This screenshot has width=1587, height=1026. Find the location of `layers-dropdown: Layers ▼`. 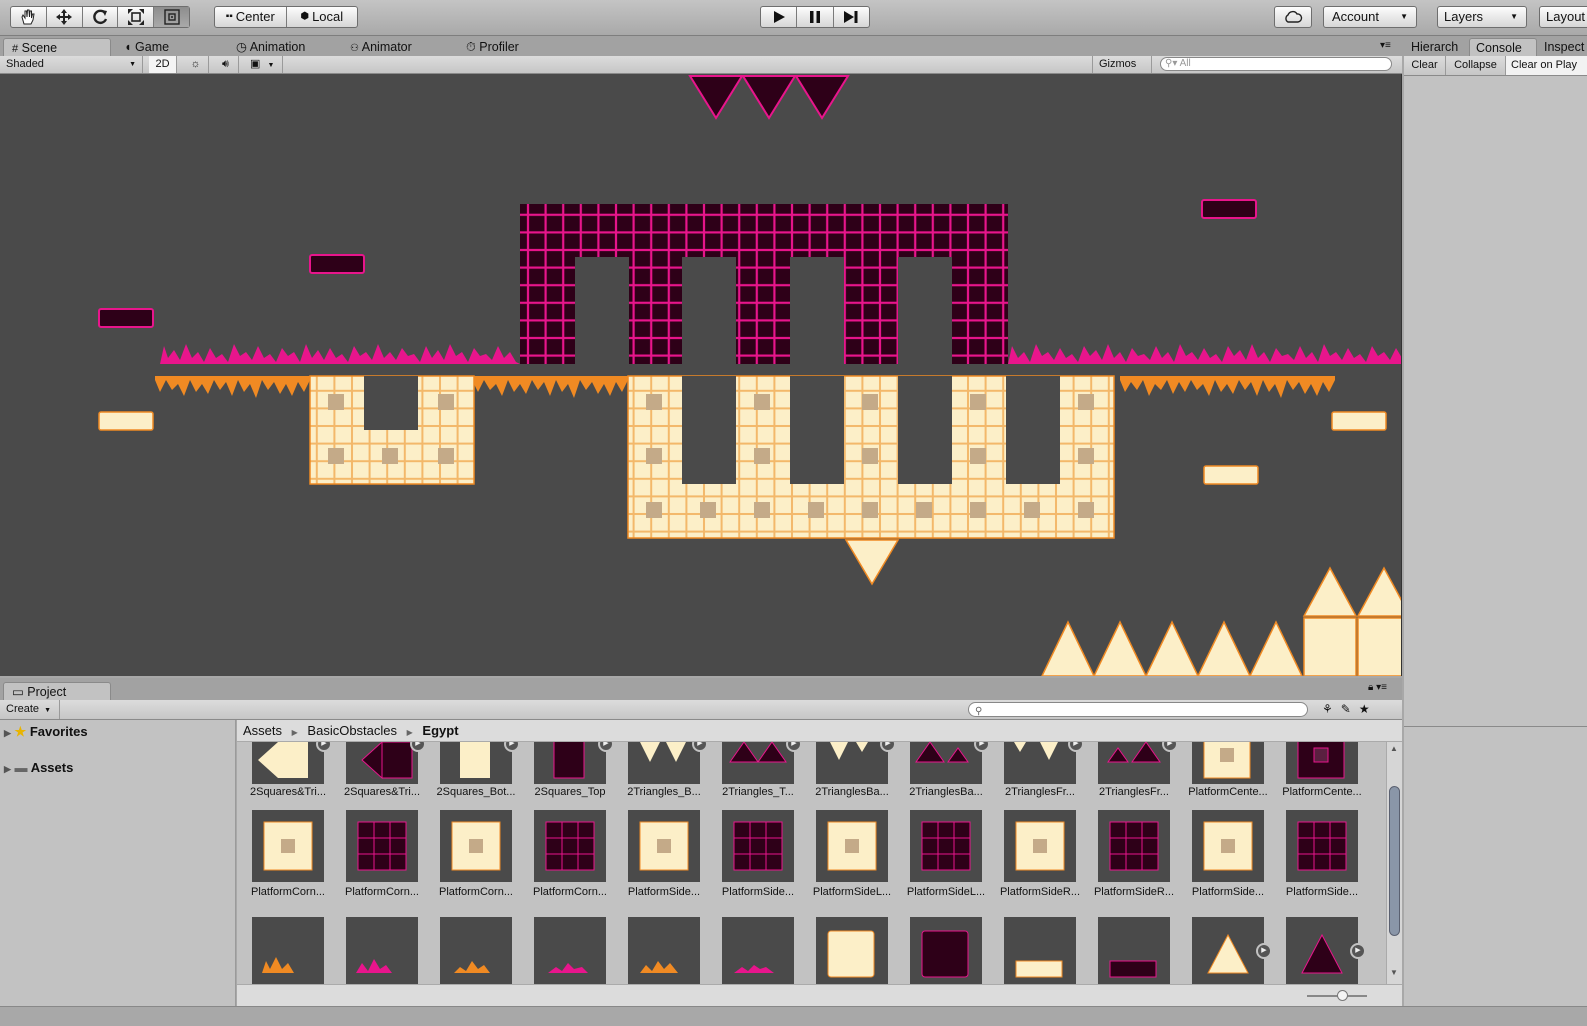

layers-dropdown: Layers ▼ is located at coordinates (1482, 17).